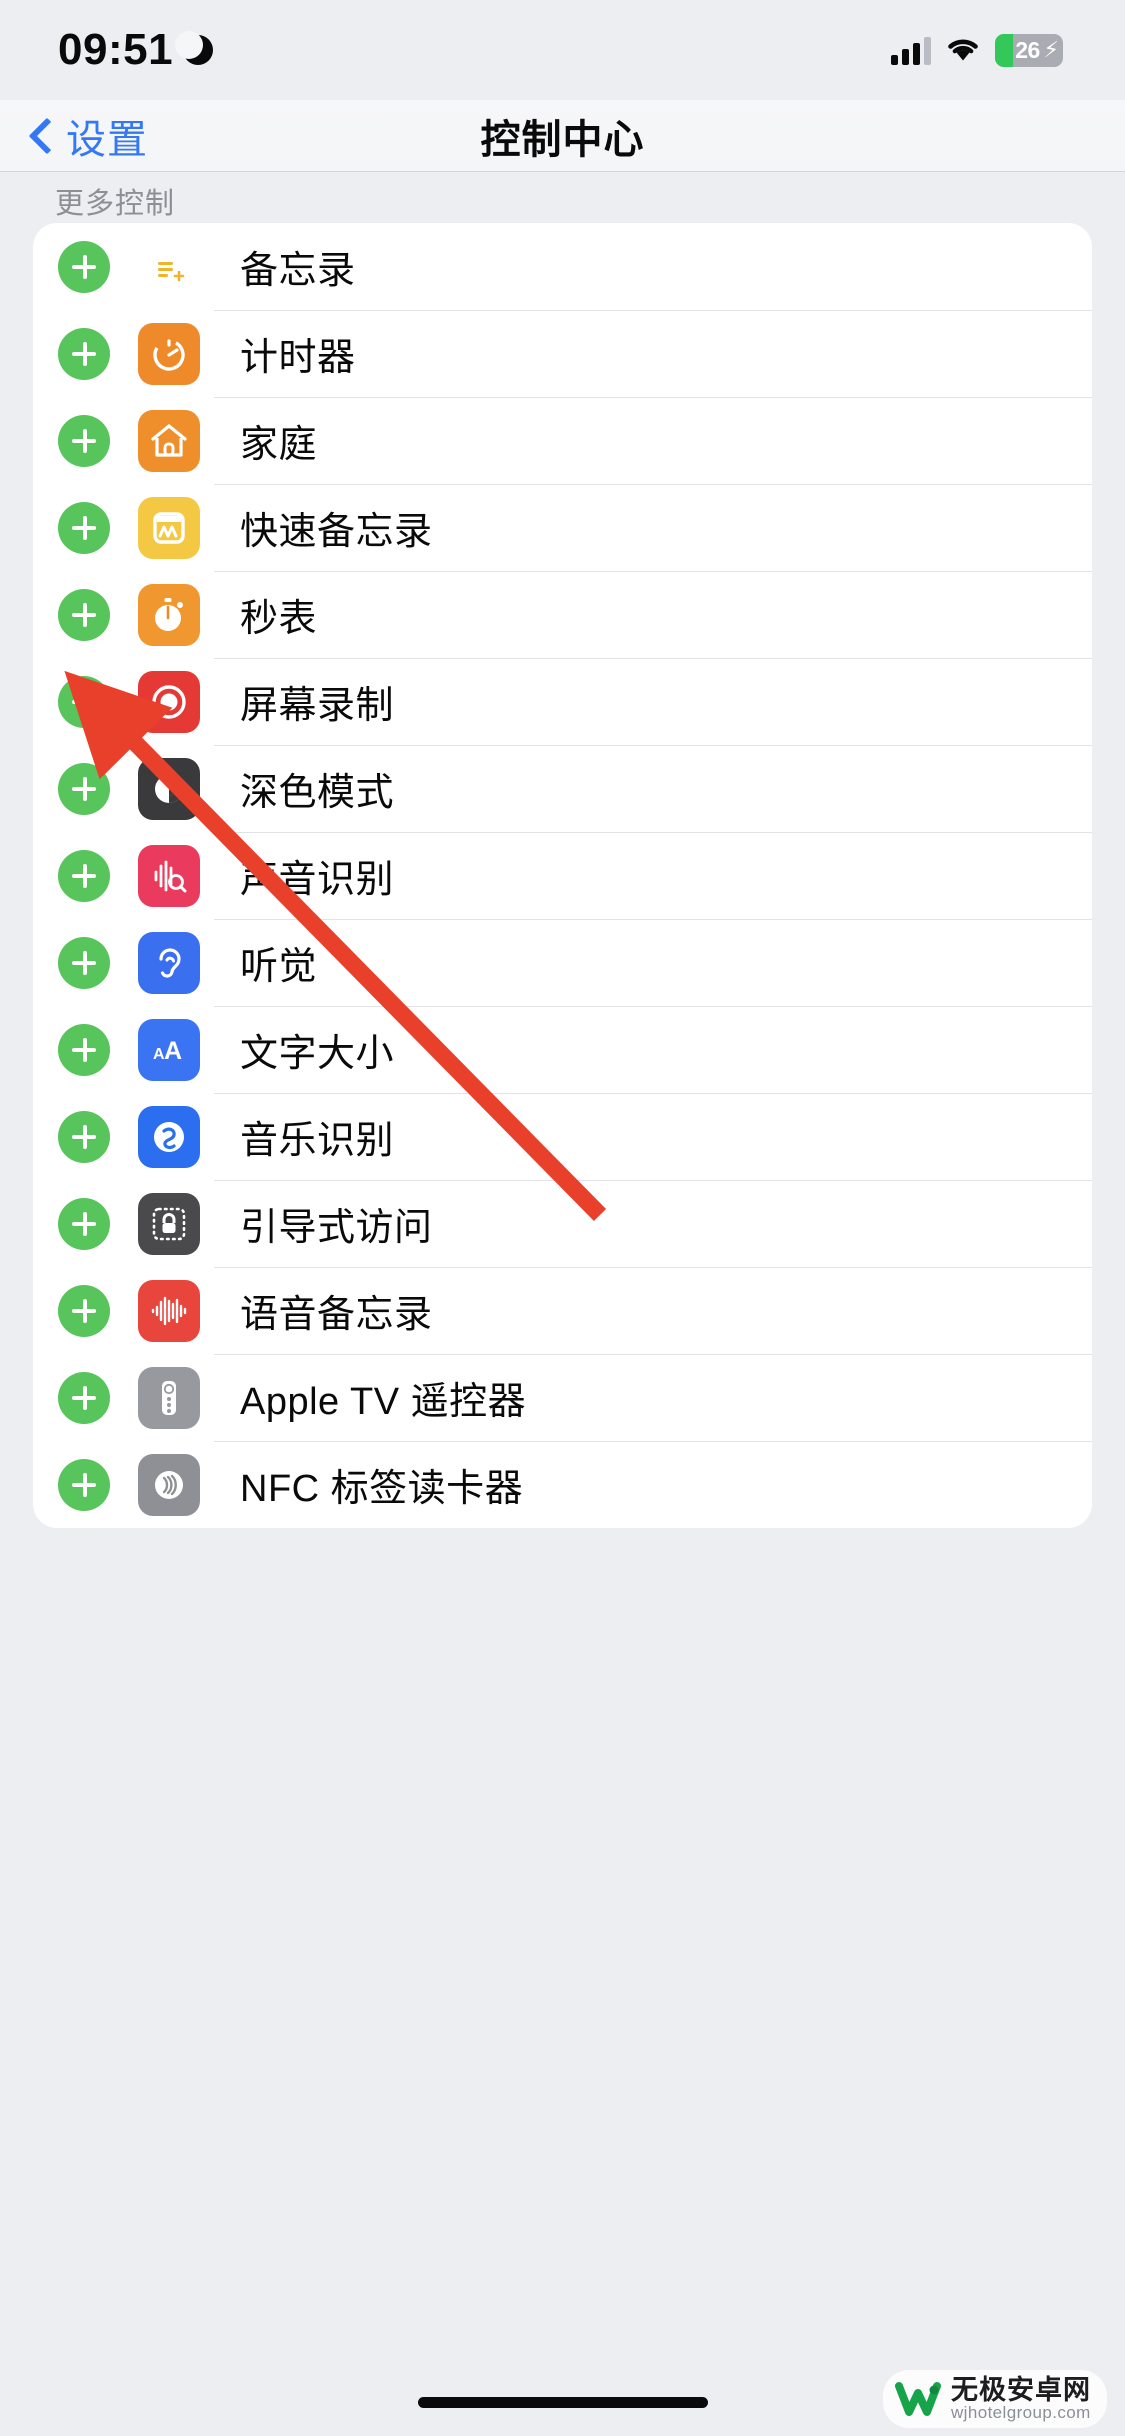 The width and height of the screenshot is (1125, 2436). I want to click on control-row-label: NFC 标签读卡器, so click(382, 1489).